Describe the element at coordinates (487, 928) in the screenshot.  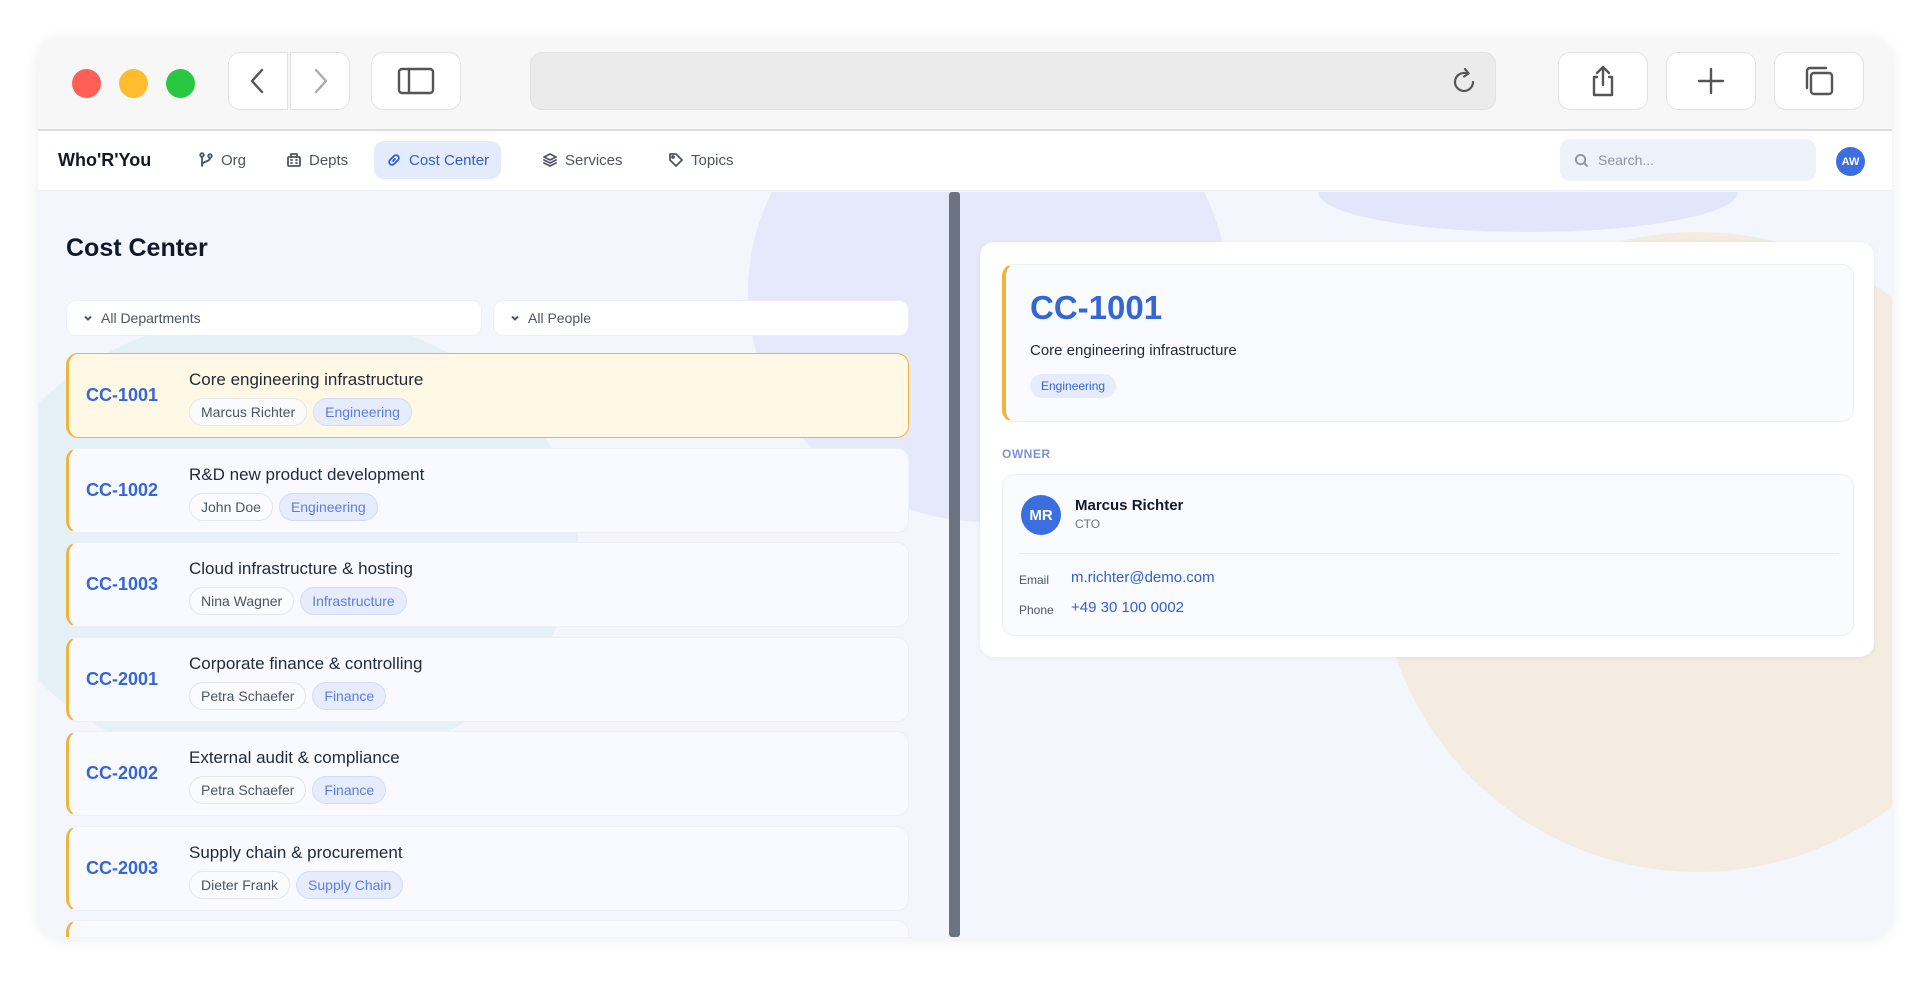
I see `cost-center-item-partial` at that location.